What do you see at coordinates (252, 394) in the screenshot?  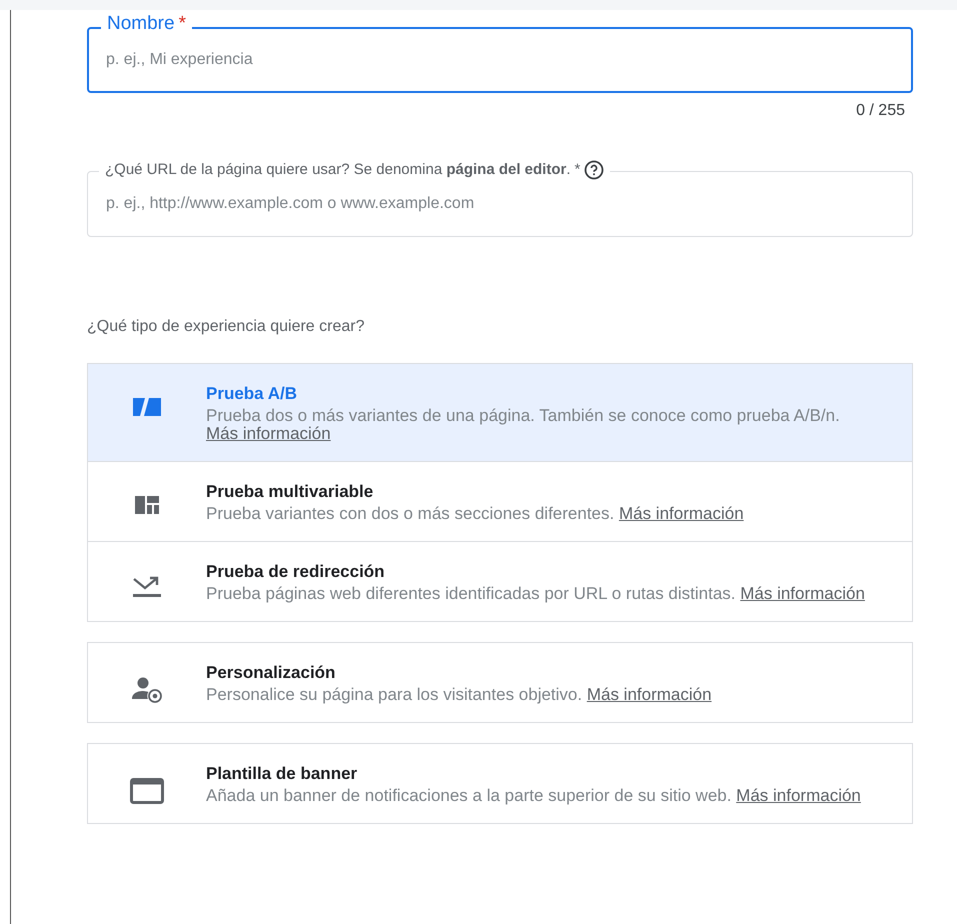 I see `option-title: Prueba A/B` at bounding box center [252, 394].